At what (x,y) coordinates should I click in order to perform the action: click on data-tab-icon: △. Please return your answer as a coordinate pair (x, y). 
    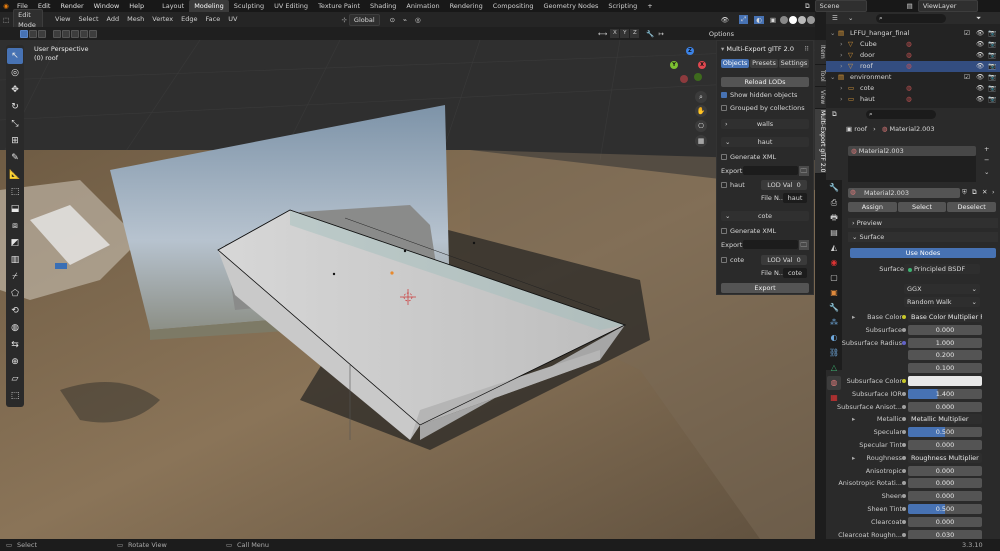
    Looking at the image, I should click on (834, 368).